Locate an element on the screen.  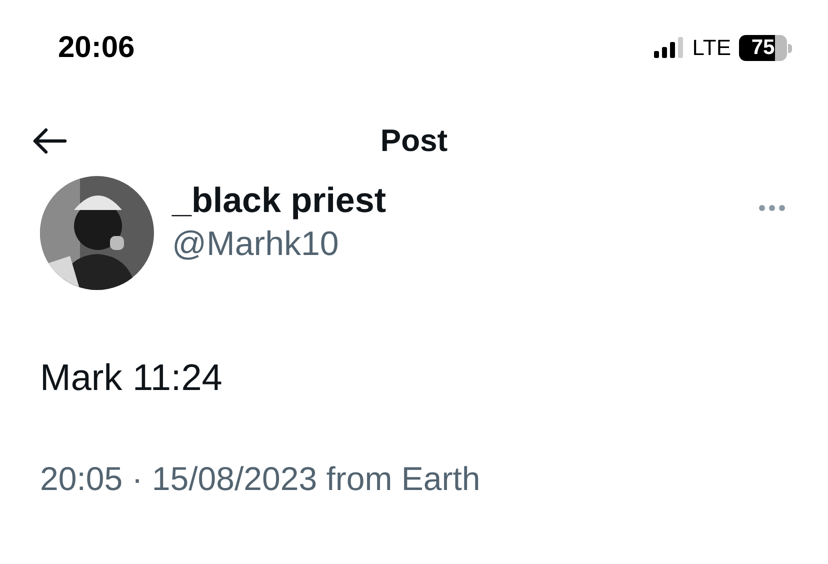
post-timestamp: 20:05 · 15/08/2023 from Earth is located at coordinates (260, 479).